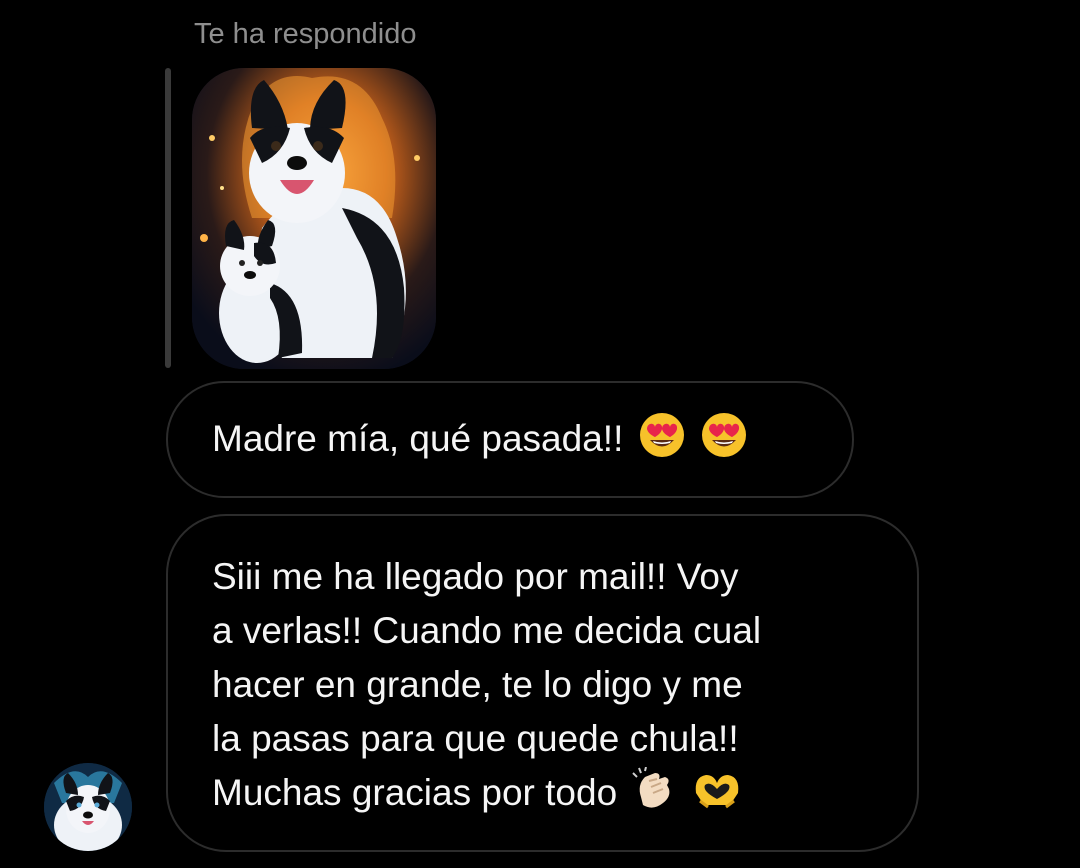 The width and height of the screenshot is (1080, 868). I want to click on message-line: hacer en grande, te lo digo y me, so click(477, 684).